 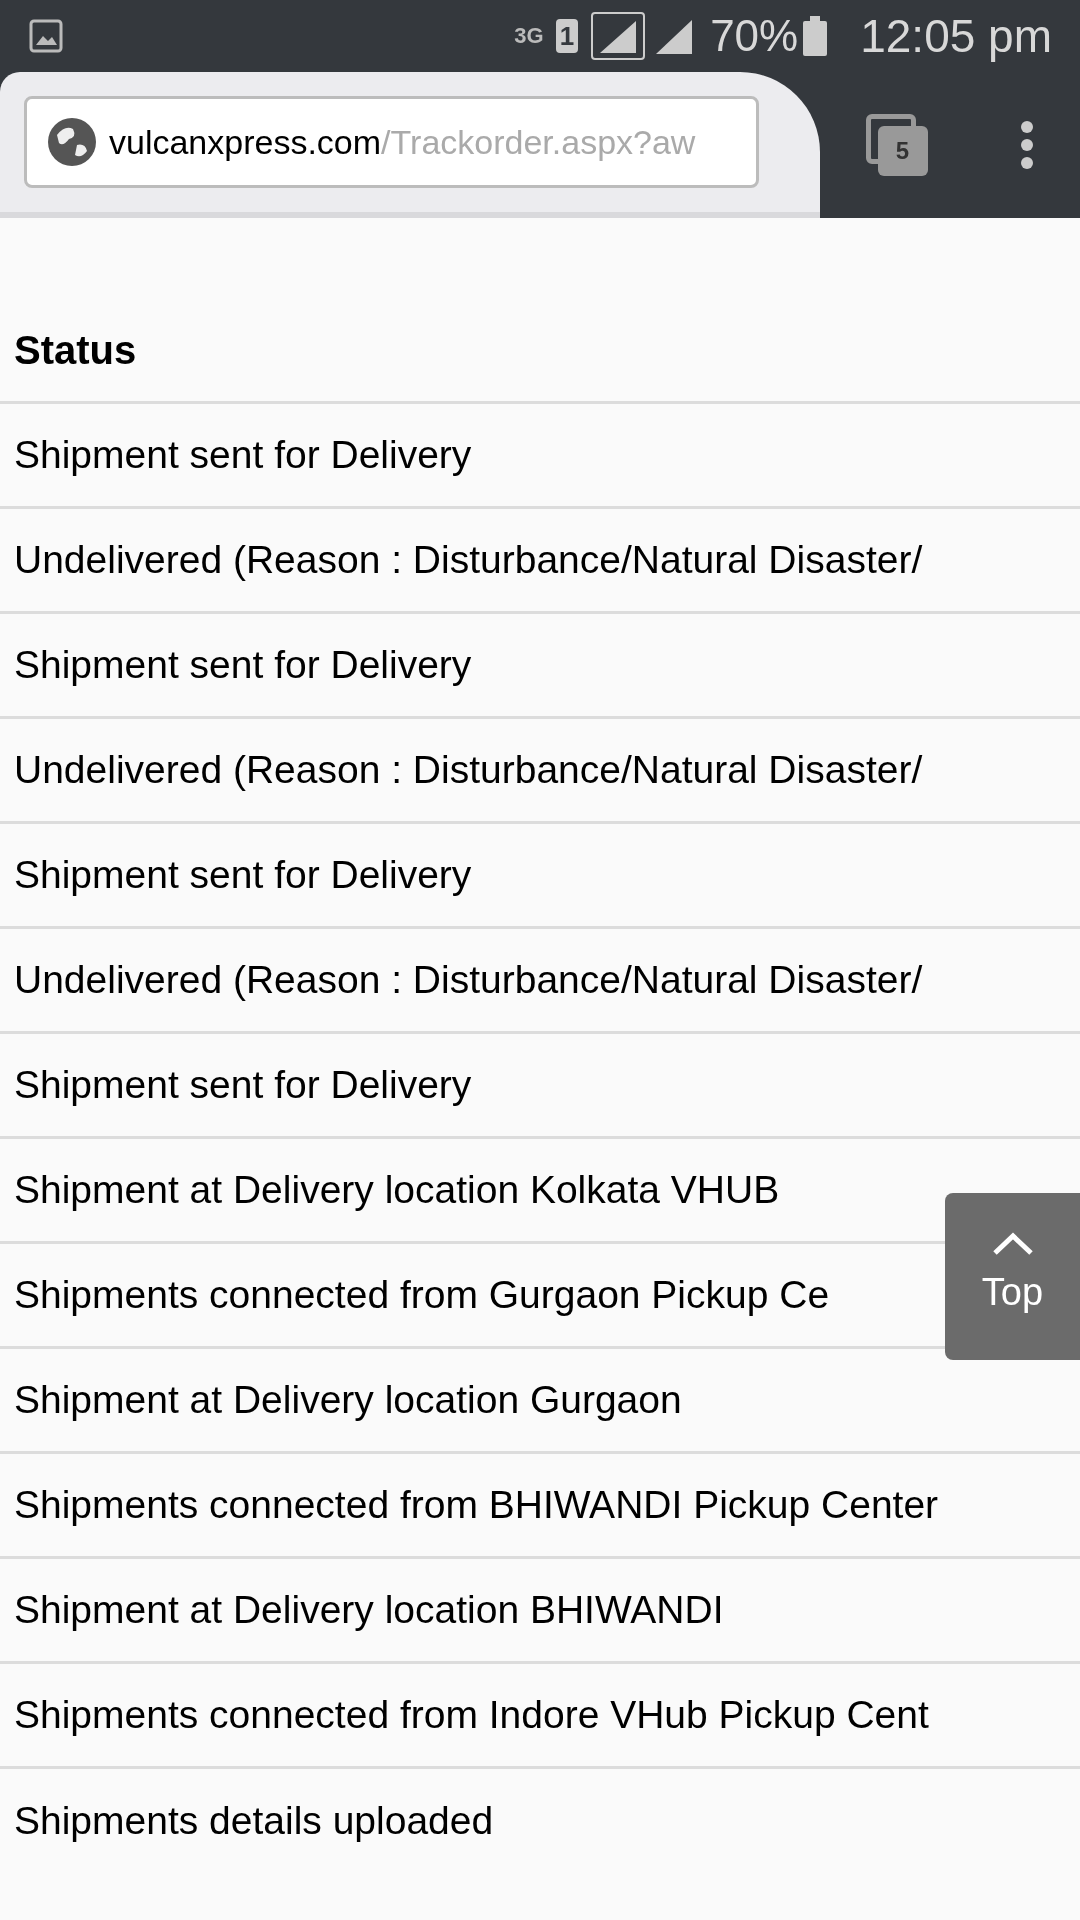 What do you see at coordinates (245, 142) in the screenshot?
I see `url-host: vulcanxpress.com` at bounding box center [245, 142].